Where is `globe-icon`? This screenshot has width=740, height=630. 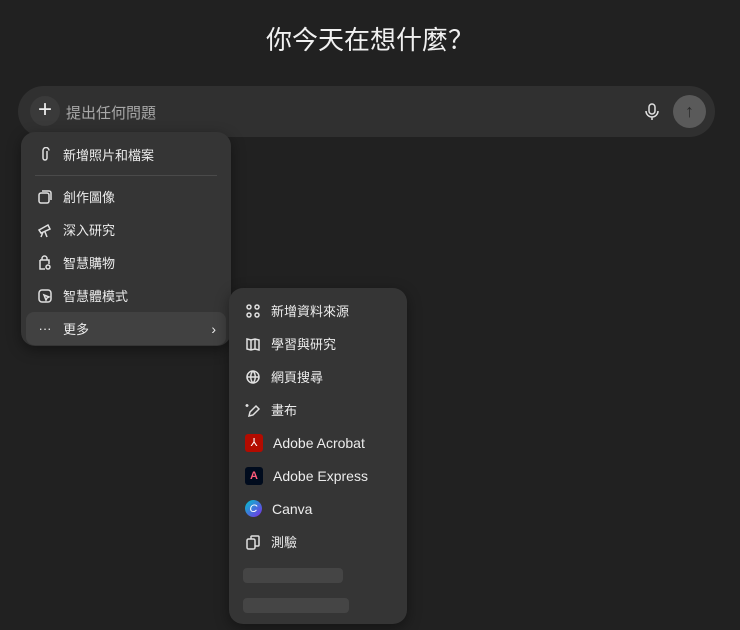 globe-icon is located at coordinates (253, 377).